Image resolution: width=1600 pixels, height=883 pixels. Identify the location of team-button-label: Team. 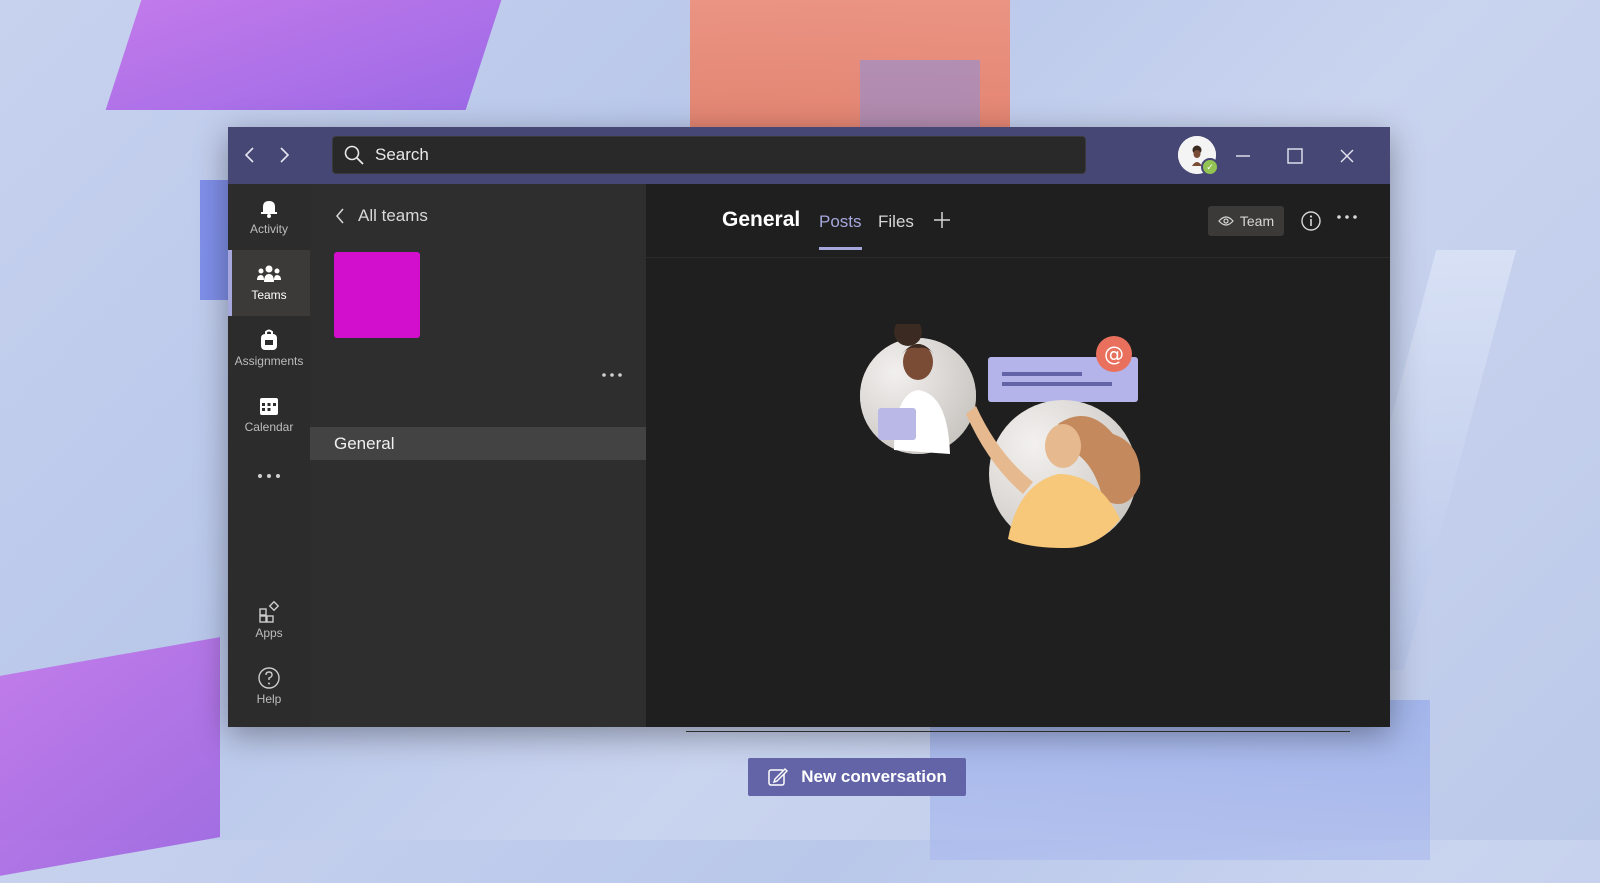
(1257, 221).